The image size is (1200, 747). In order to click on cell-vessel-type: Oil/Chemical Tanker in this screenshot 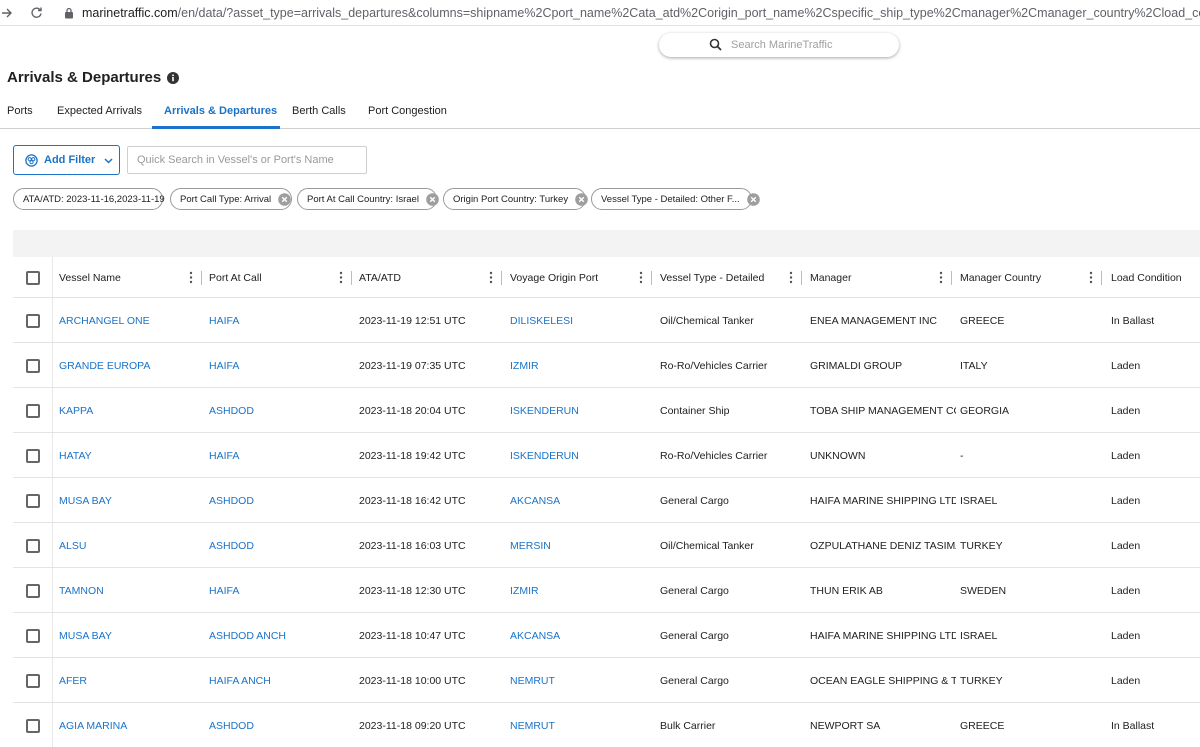, I will do `click(707, 545)`.